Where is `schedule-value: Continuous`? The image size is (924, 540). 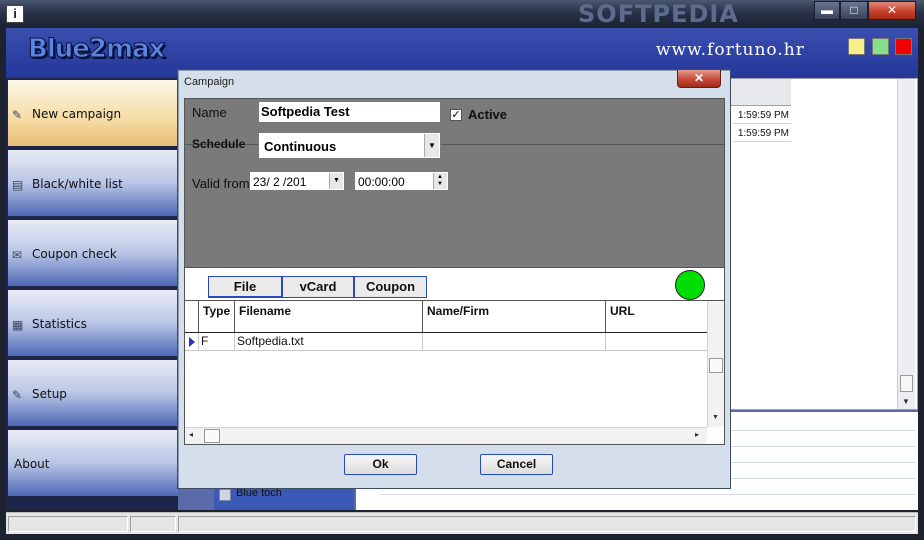
schedule-value: Continuous is located at coordinates (300, 146).